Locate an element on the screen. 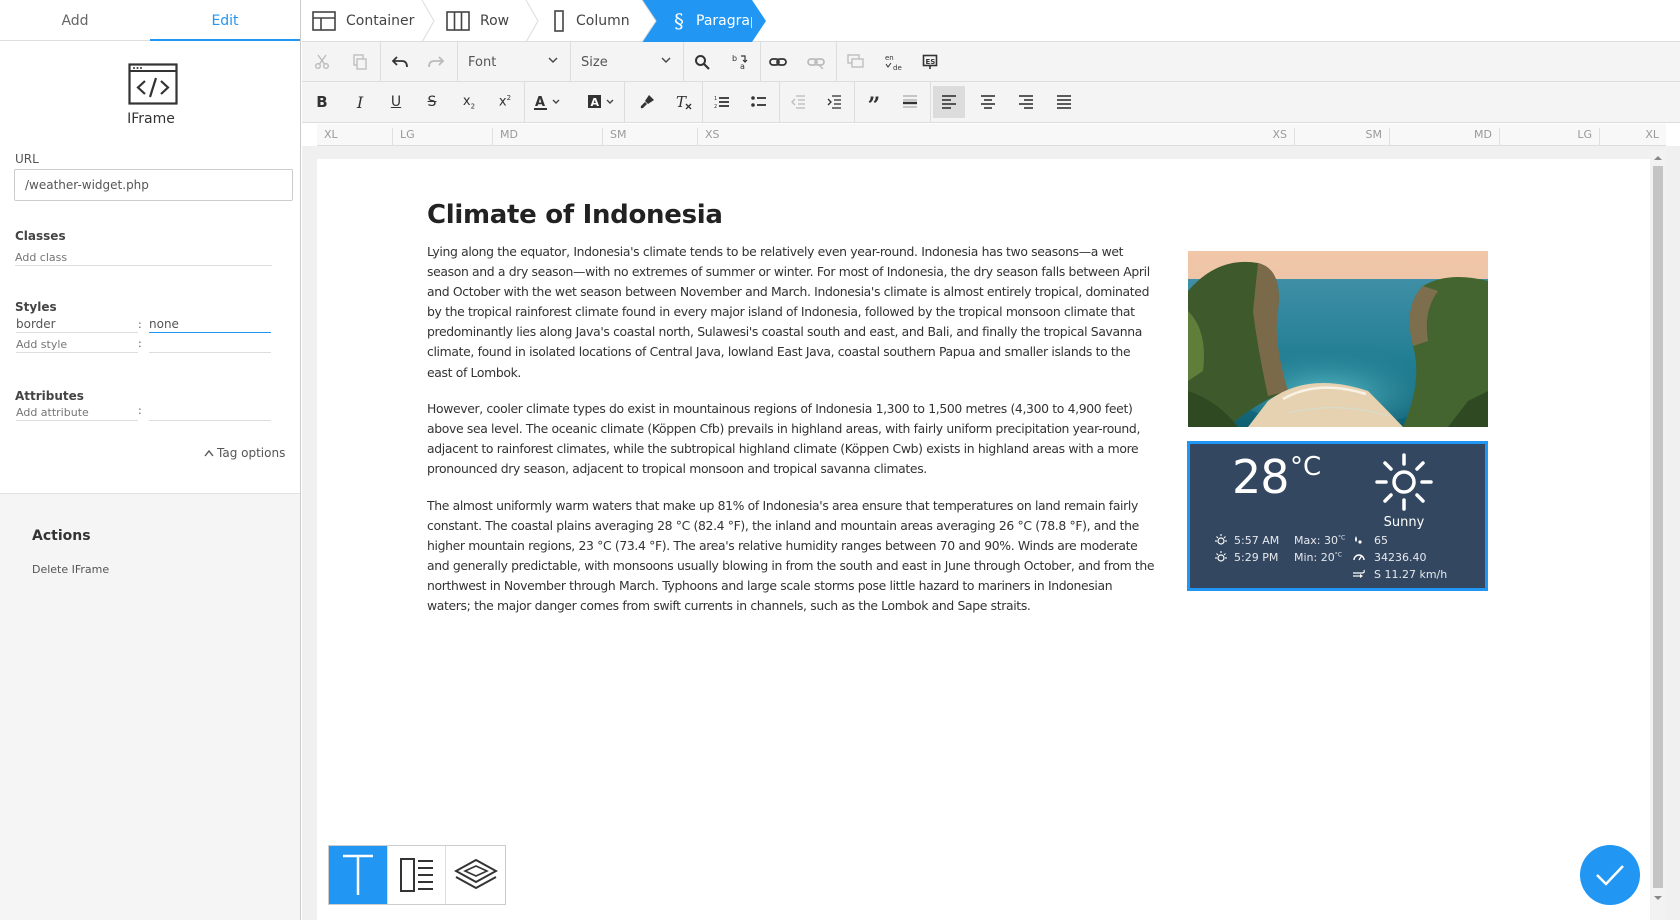 Image resolution: width=1680 pixels, height=920 pixels. size-select: Size is located at coordinates (627, 62).